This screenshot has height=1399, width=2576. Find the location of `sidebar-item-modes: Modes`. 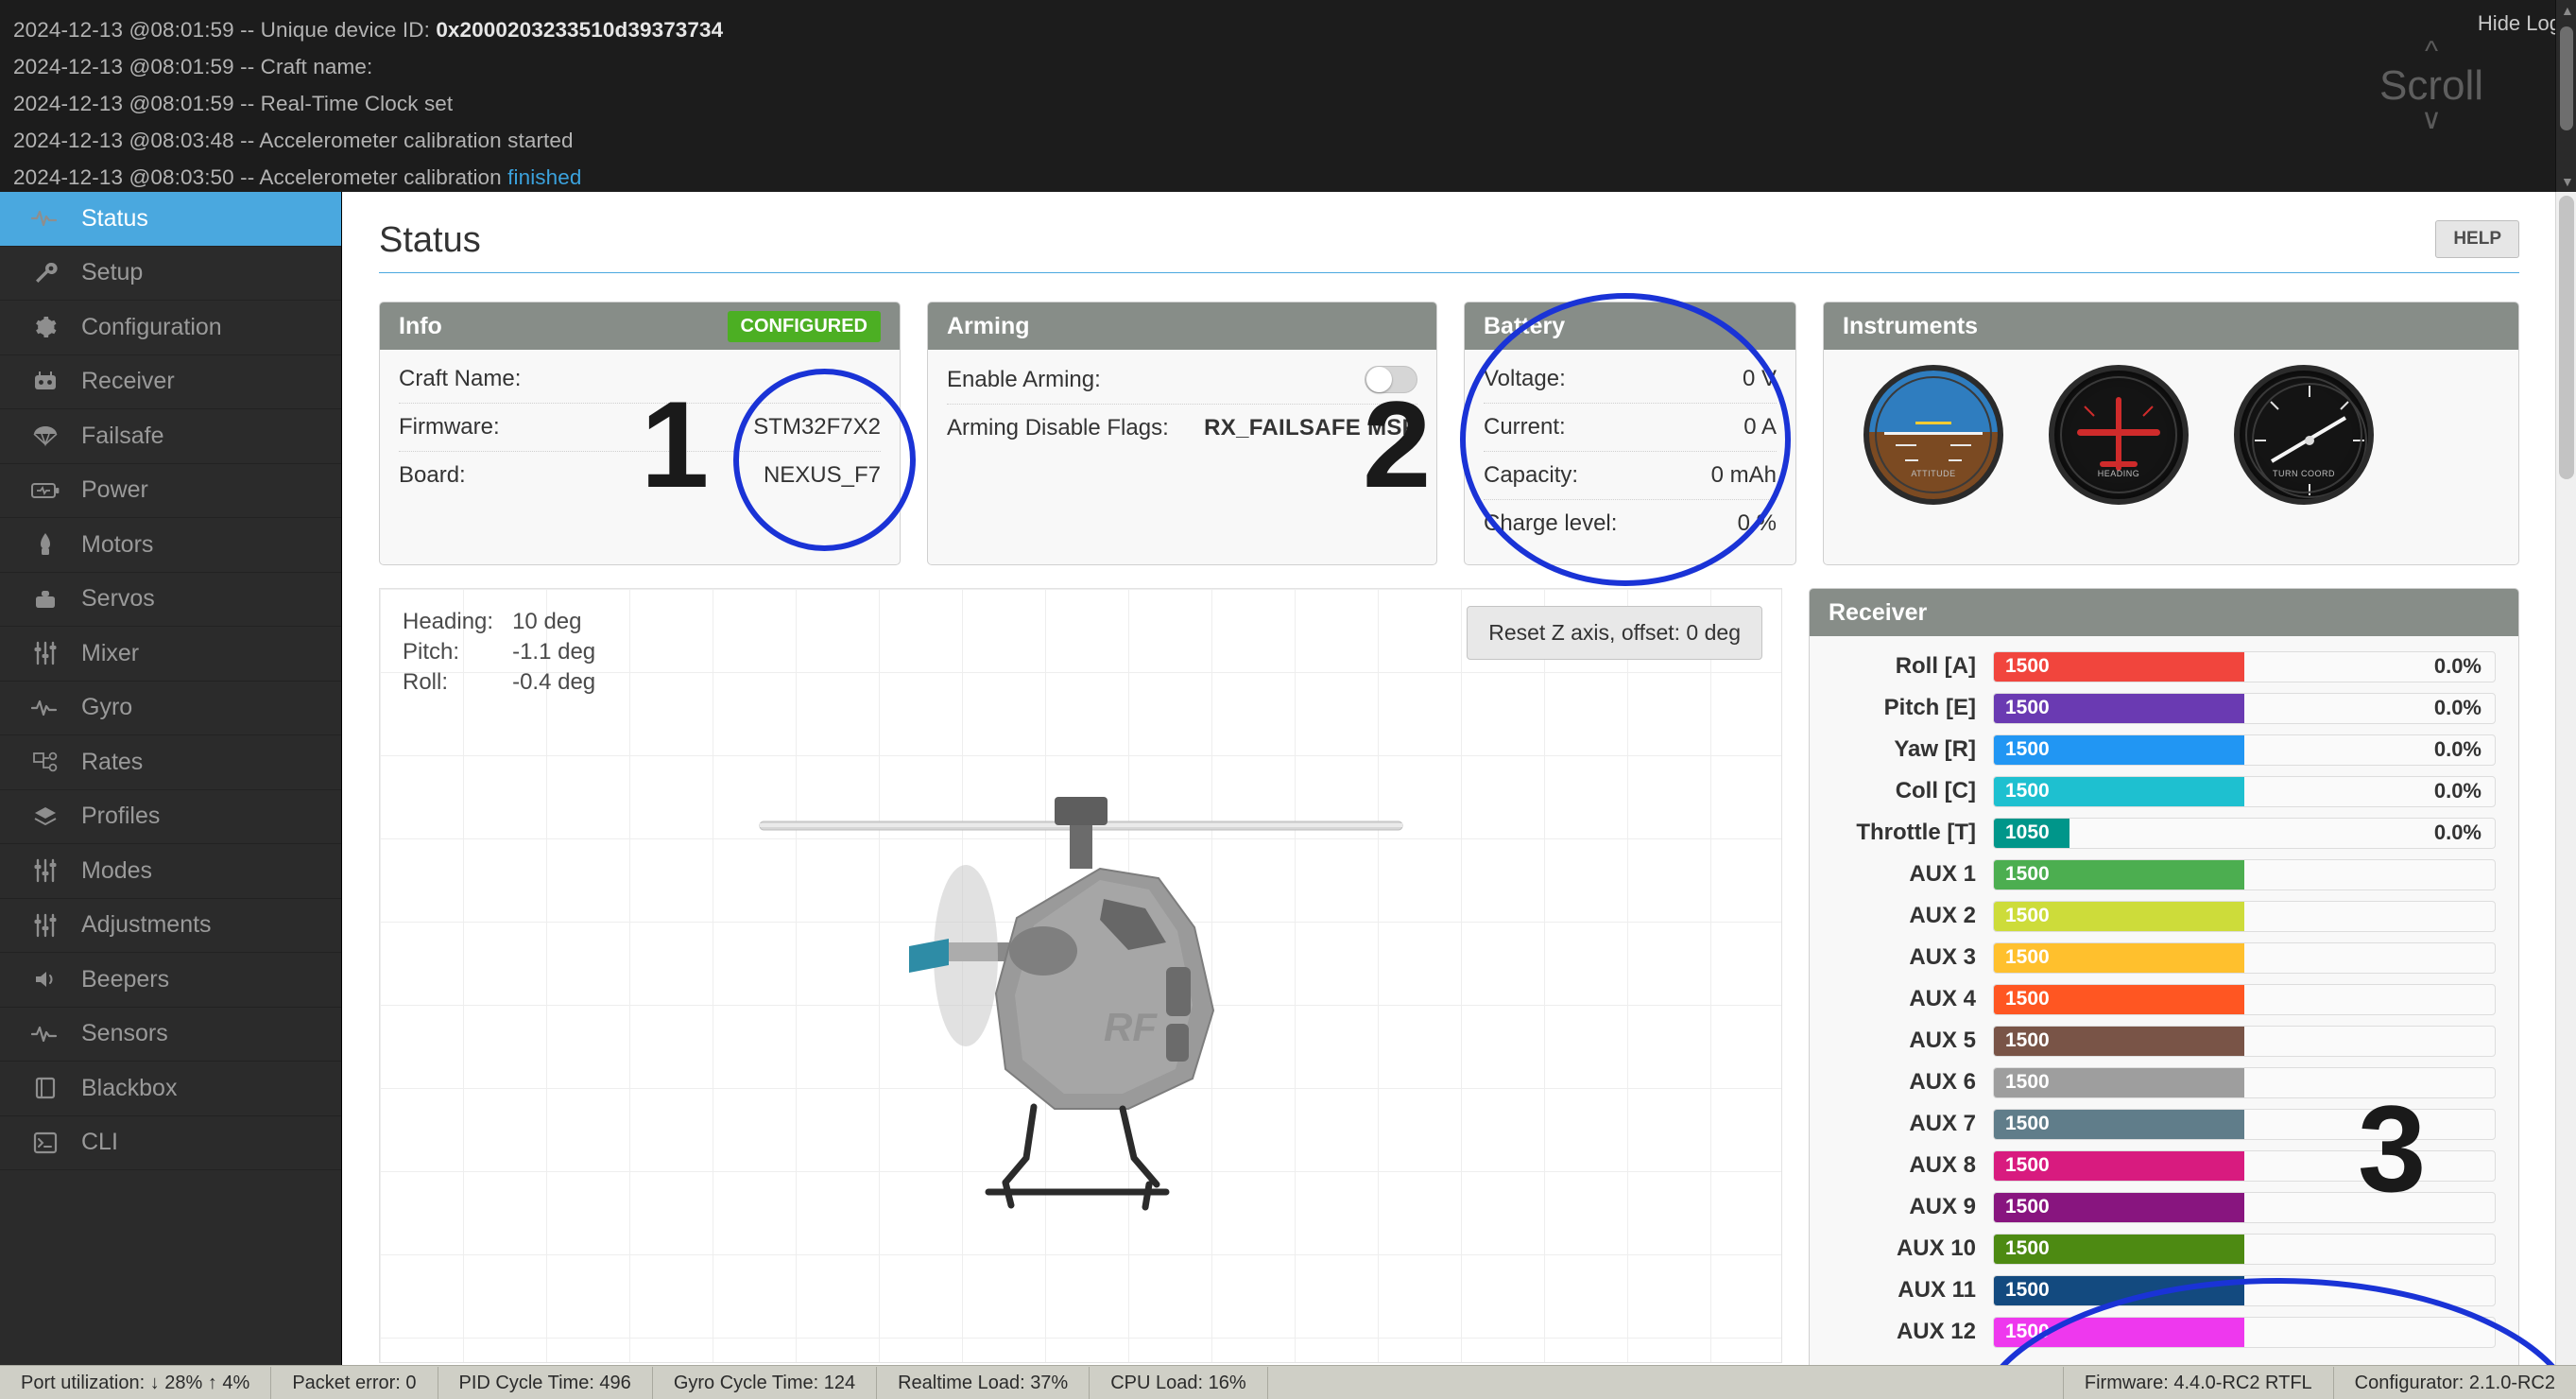

sidebar-item-modes: Modes is located at coordinates (170, 871).